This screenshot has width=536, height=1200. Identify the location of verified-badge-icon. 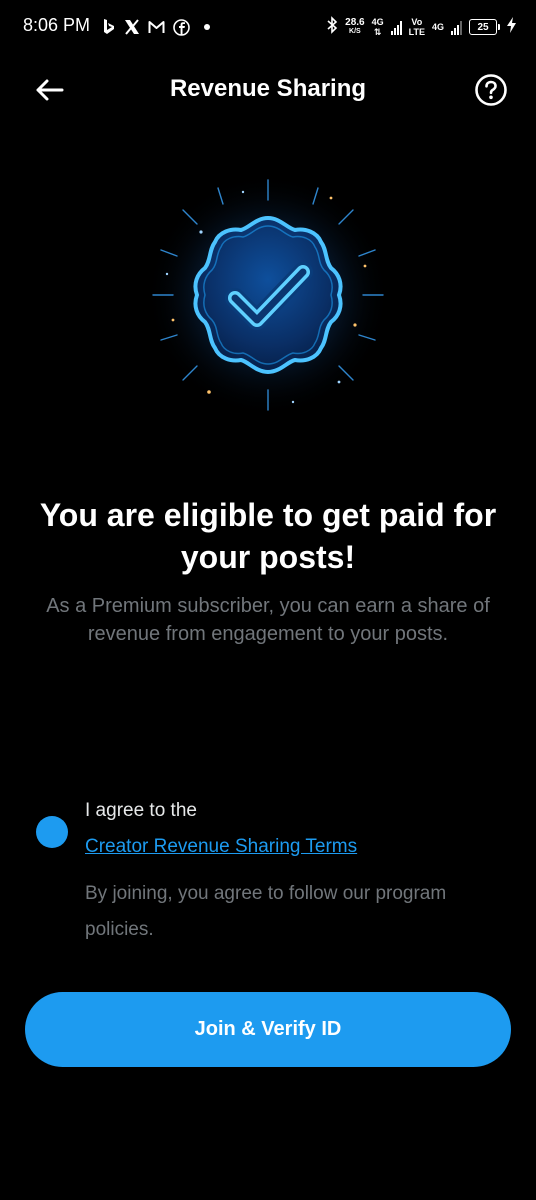
(268, 295).